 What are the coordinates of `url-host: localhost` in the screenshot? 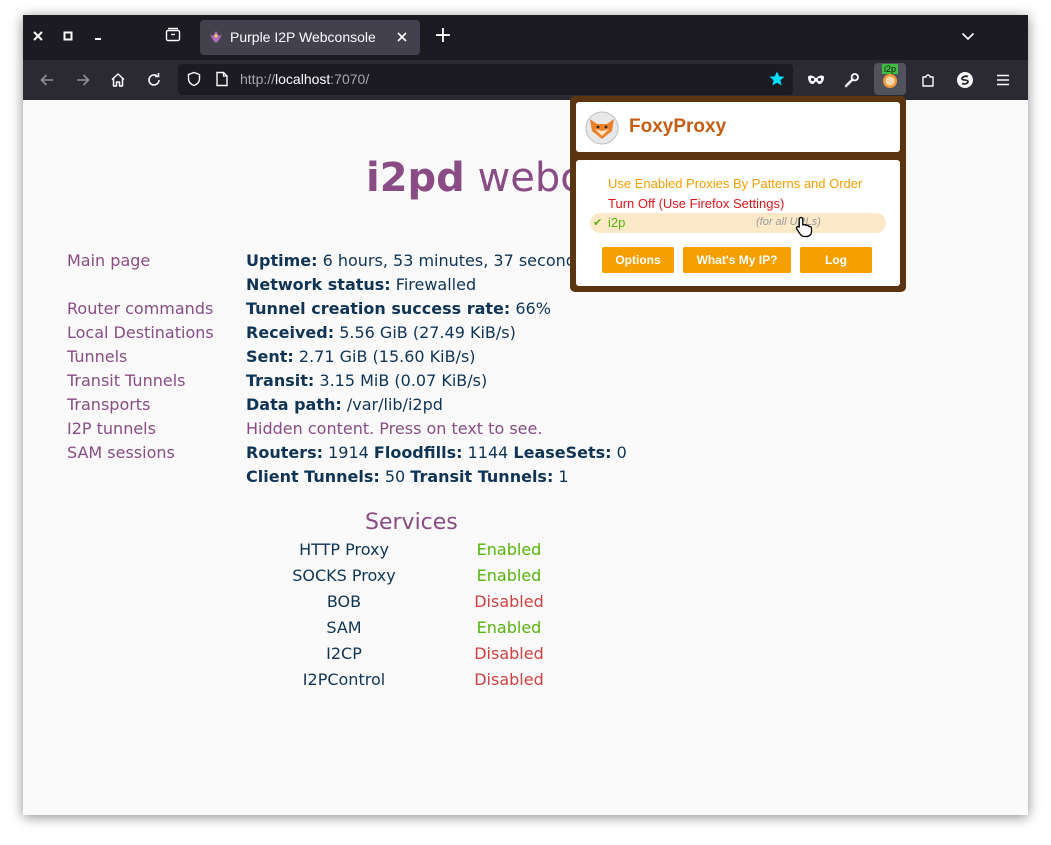 It's located at (303, 79).